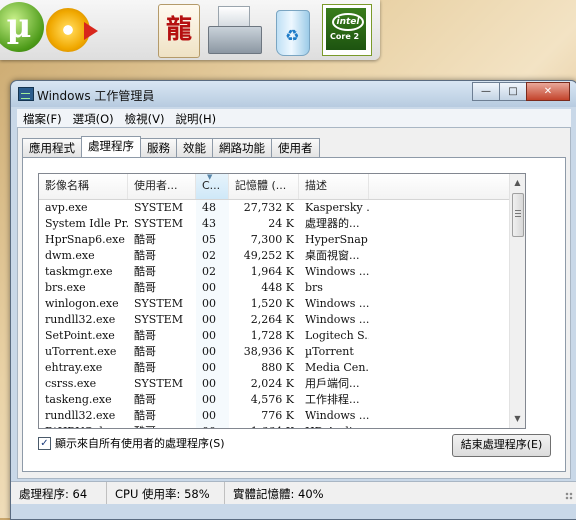 The width and height of the screenshot is (576, 520). What do you see at coordinates (83, 186) in the screenshot?
I see `column-header-image-name: 影像名稱` at bounding box center [83, 186].